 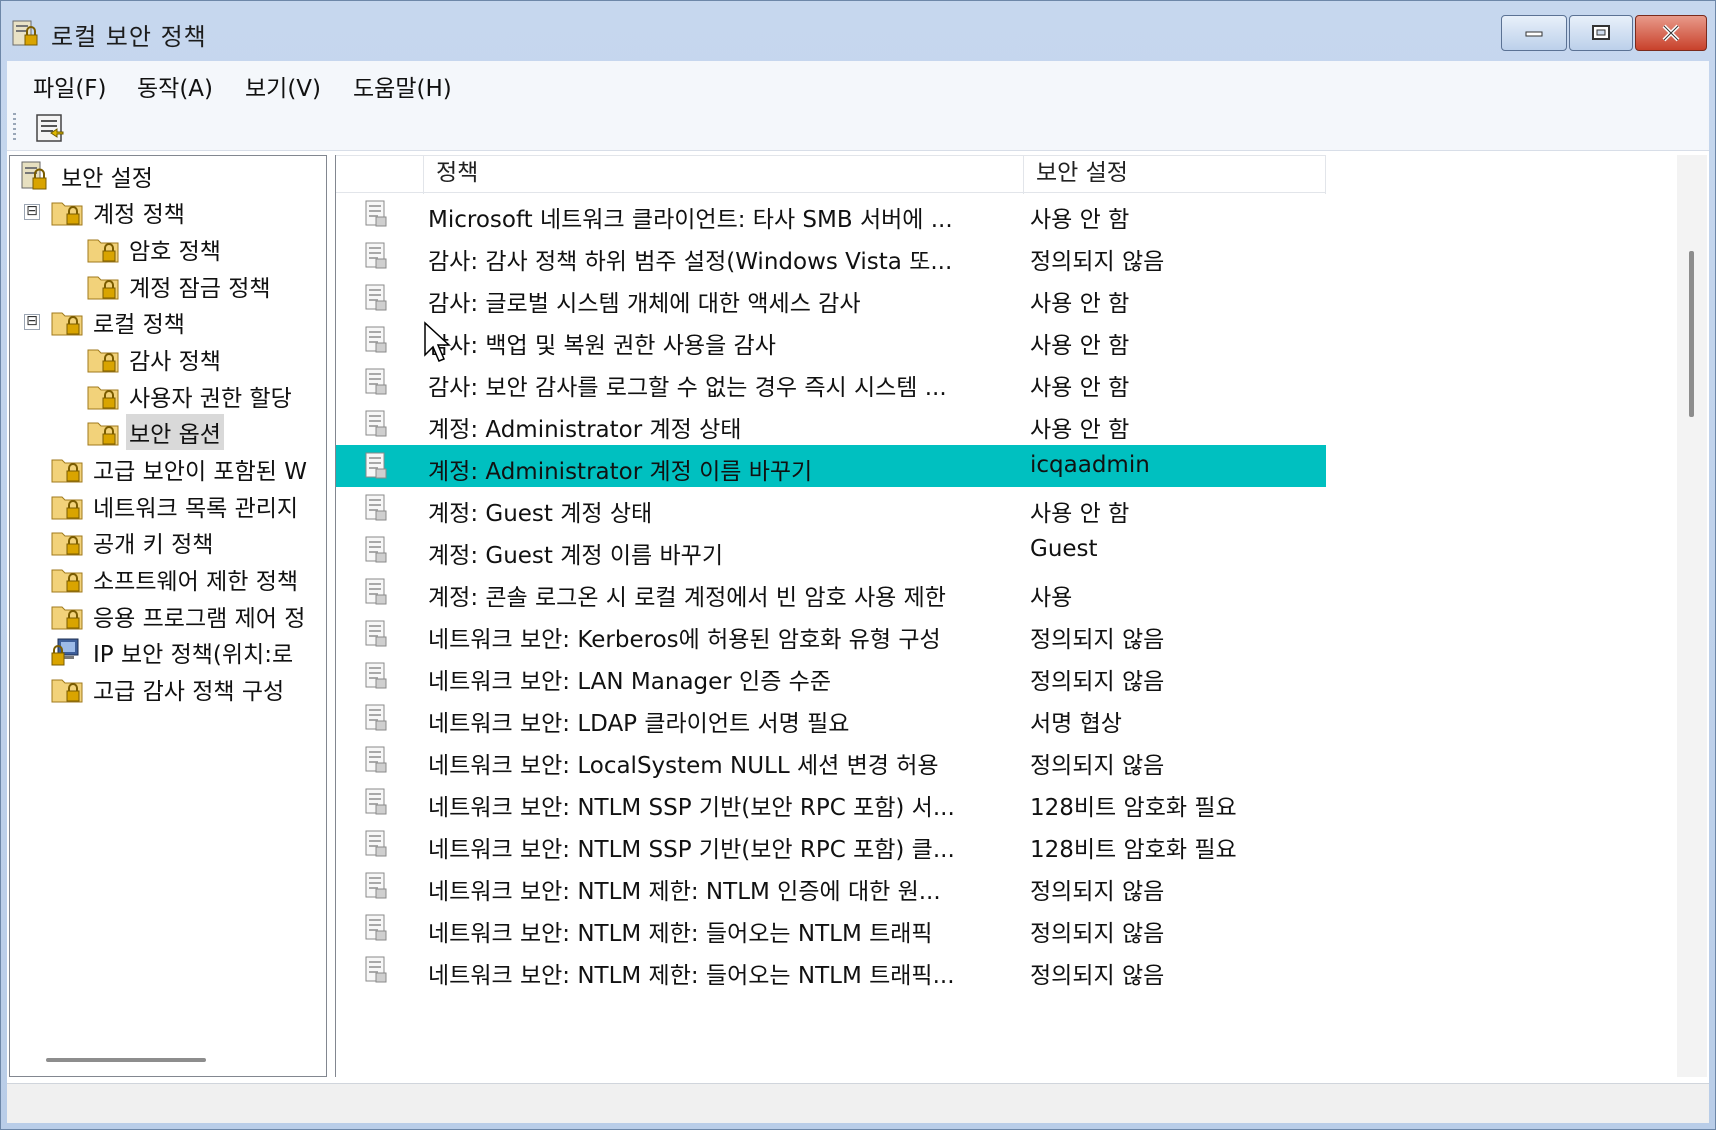 What do you see at coordinates (175, 579) in the screenshot?
I see `tree-node-software-restriction-policies: 소프트웨어 제한 정책` at bounding box center [175, 579].